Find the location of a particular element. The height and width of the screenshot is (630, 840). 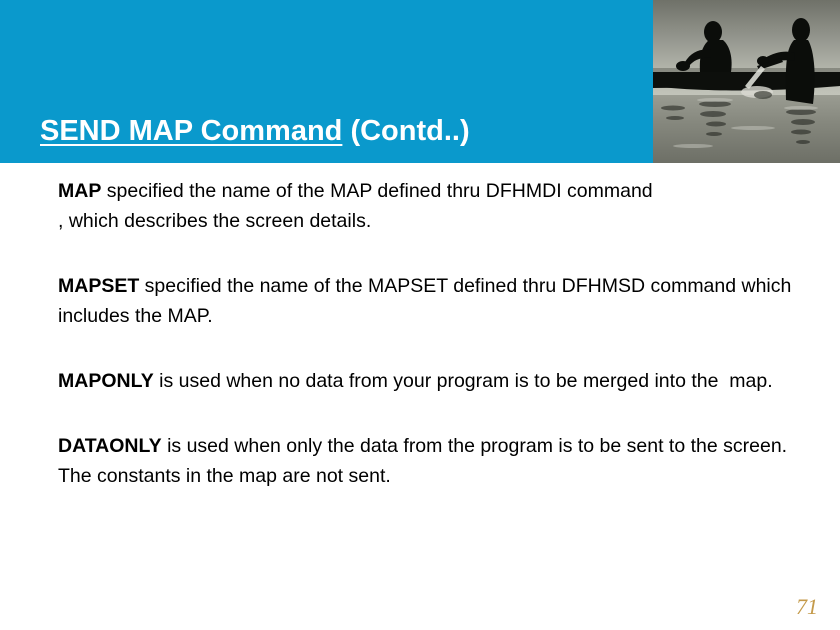

page-title-underlined: SEND MAP Command is located at coordinates (191, 131).